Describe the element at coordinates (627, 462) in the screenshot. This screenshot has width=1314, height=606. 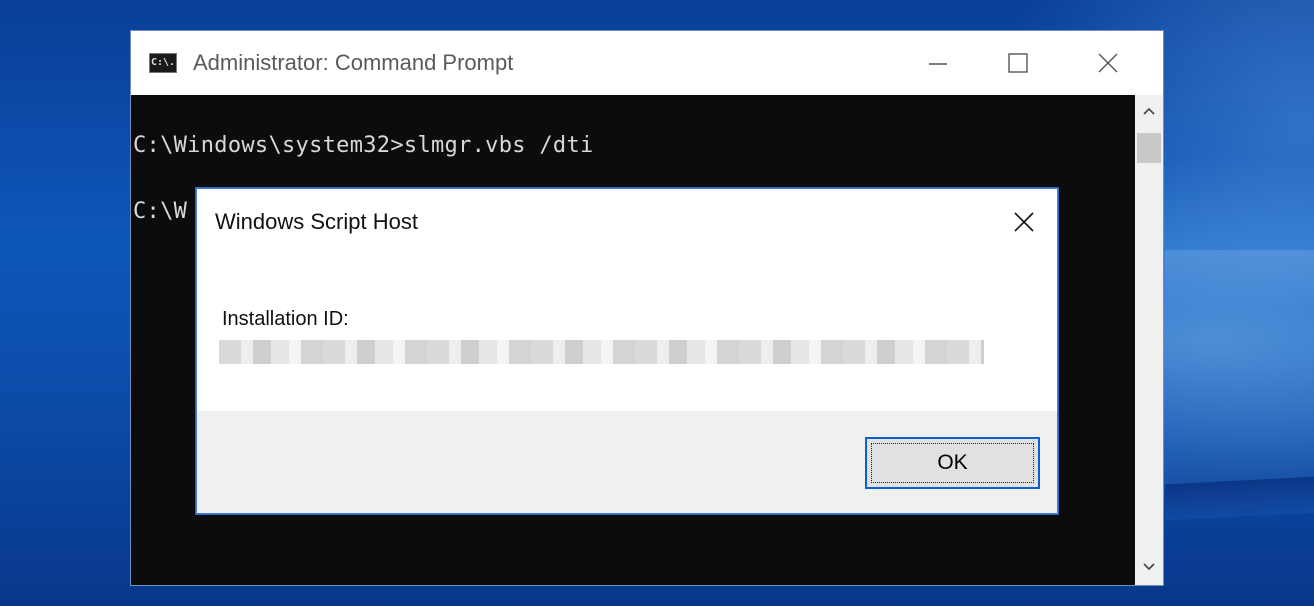
I see `dialog-footer: OK` at that location.